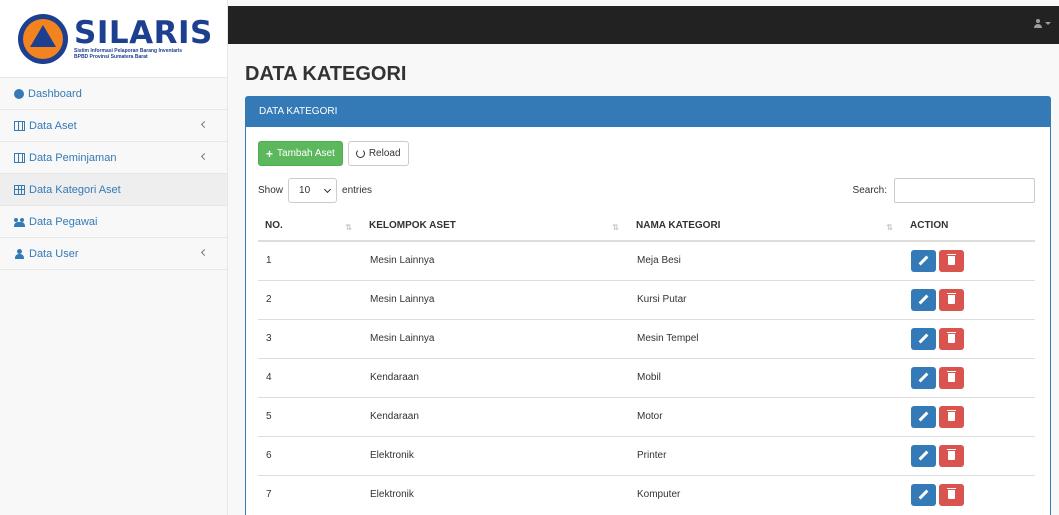 Image resolution: width=1059 pixels, height=515 pixels. I want to click on cell-nama-kategori: Motor, so click(766, 416).